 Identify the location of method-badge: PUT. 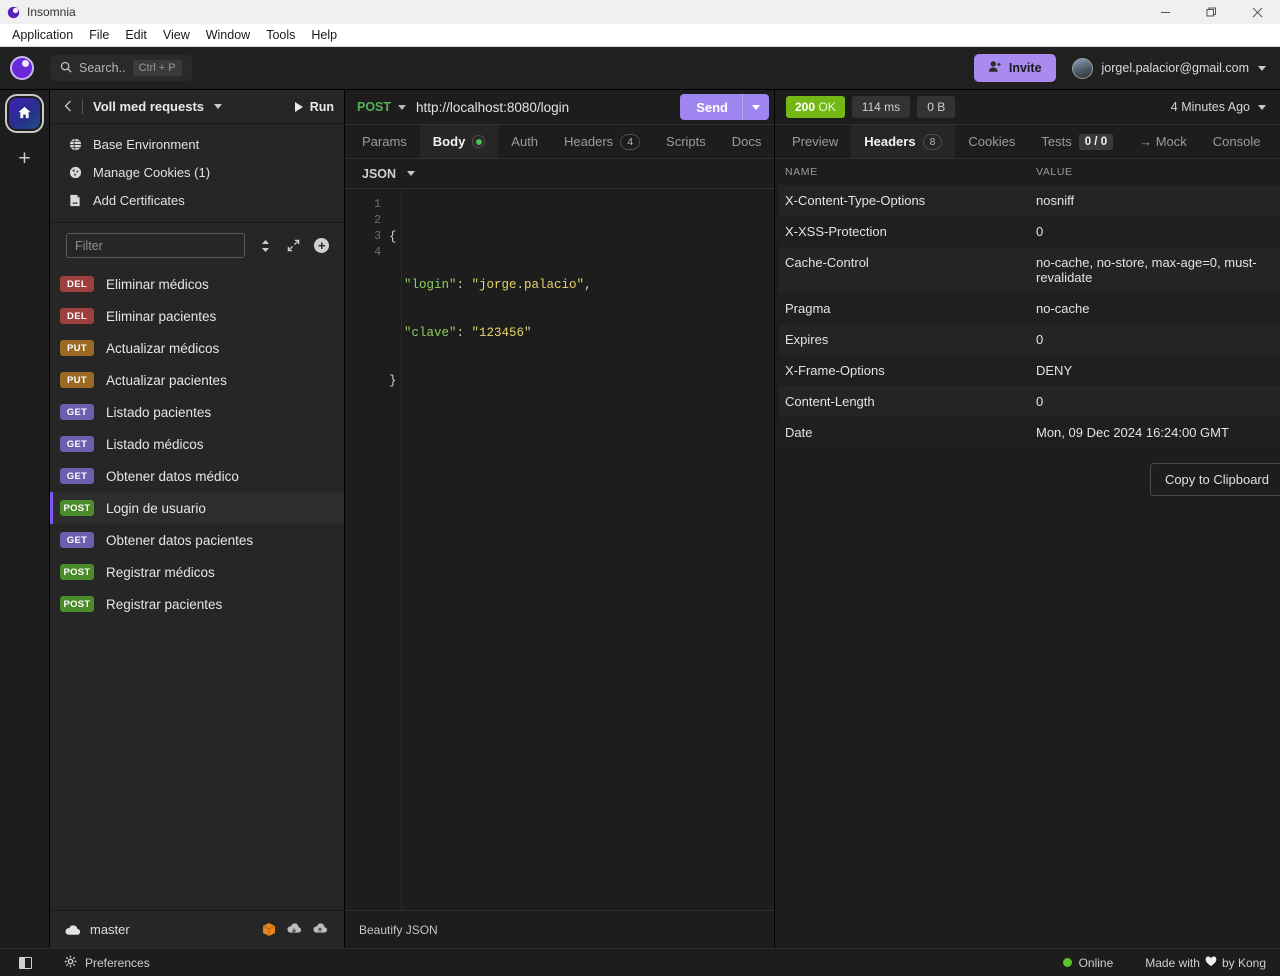
(77, 348).